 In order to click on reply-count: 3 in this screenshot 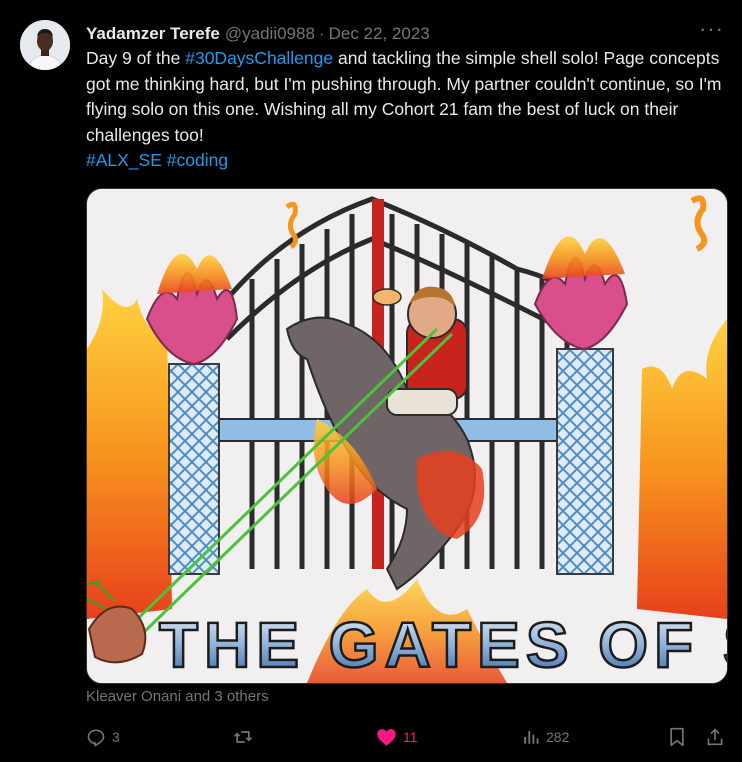, I will do `click(116, 737)`.